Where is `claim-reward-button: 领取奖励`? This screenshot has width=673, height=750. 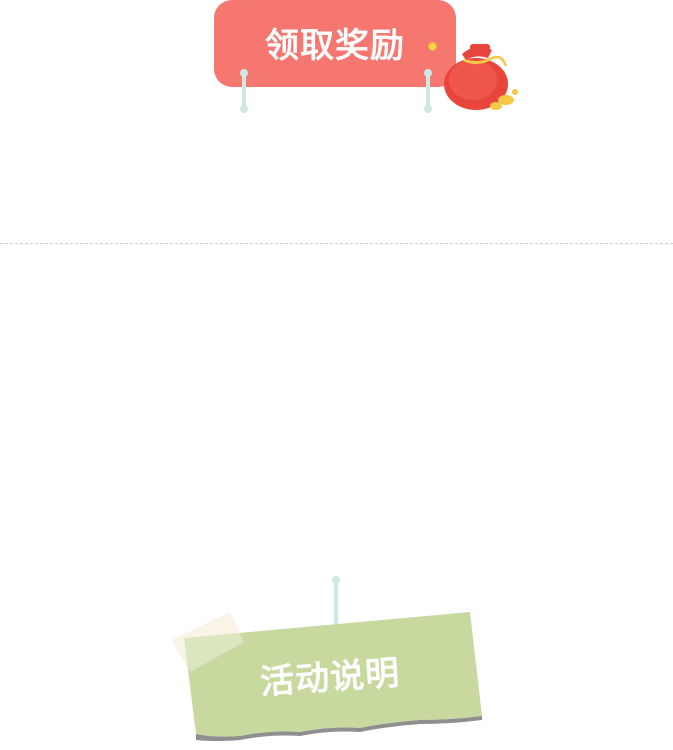
claim-reward-button: 领取奖励 is located at coordinates (335, 43).